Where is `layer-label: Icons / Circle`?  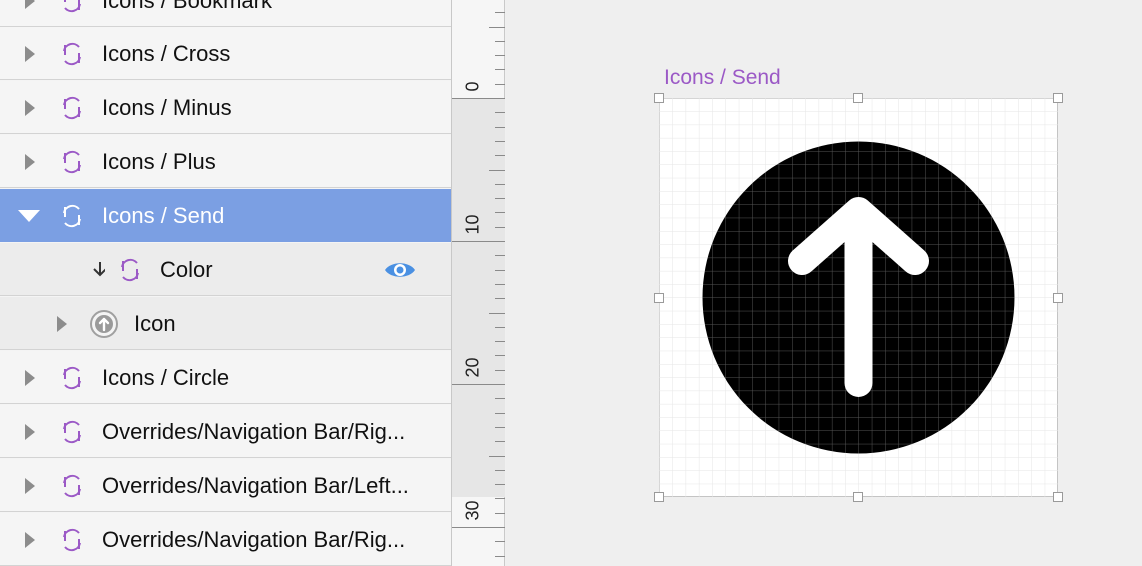
layer-label: Icons / Circle is located at coordinates (166, 377).